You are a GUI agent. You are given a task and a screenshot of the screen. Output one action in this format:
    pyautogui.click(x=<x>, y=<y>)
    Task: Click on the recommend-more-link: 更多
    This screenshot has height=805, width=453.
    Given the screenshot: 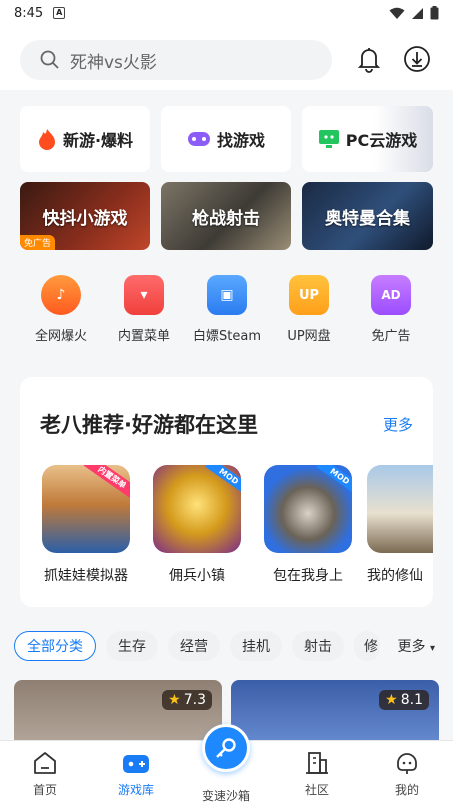 What is the action you would take?
    pyautogui.click(x=398, y=424)
    